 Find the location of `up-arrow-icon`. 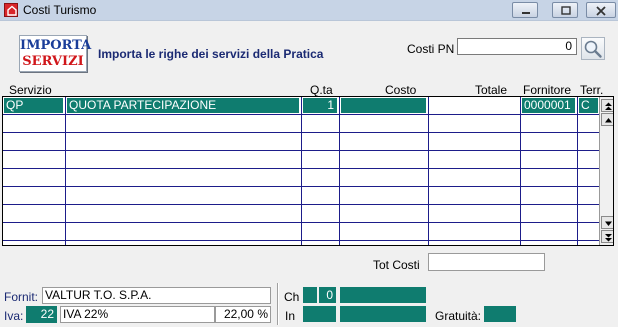

up-arrow-icon is located at coordinates (608, 120).